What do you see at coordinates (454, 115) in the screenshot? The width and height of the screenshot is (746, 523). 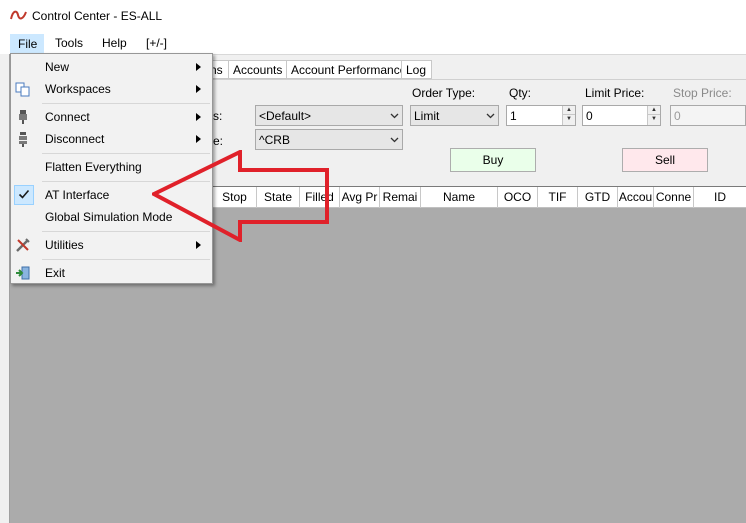 I see `order-type-select: Limit` at bounding box center [454, 115].